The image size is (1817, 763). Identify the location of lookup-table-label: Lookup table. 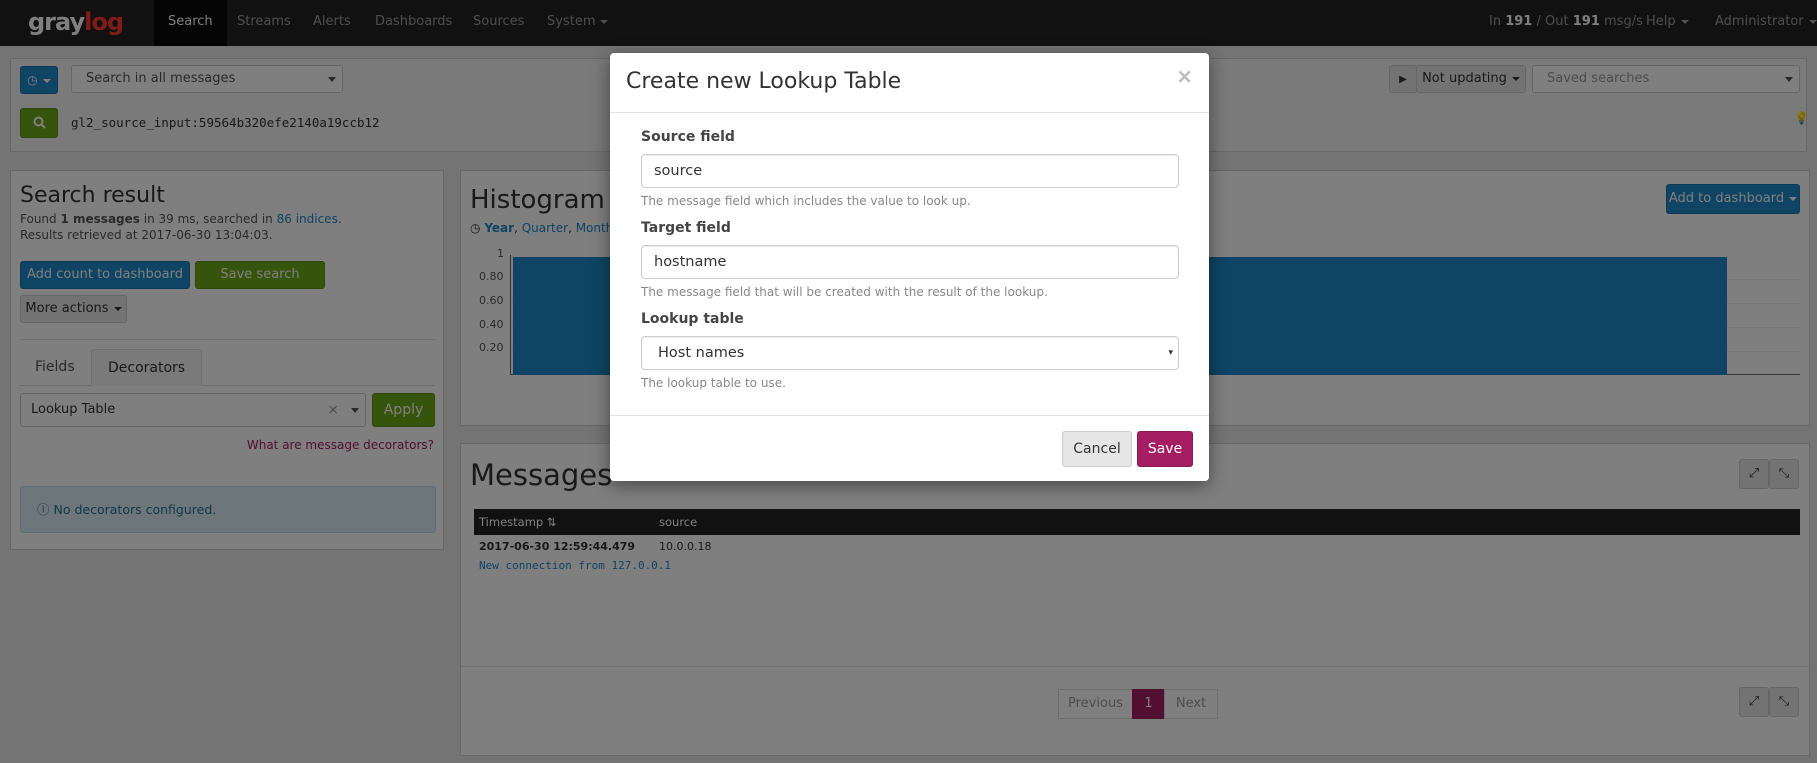
(692, 319).